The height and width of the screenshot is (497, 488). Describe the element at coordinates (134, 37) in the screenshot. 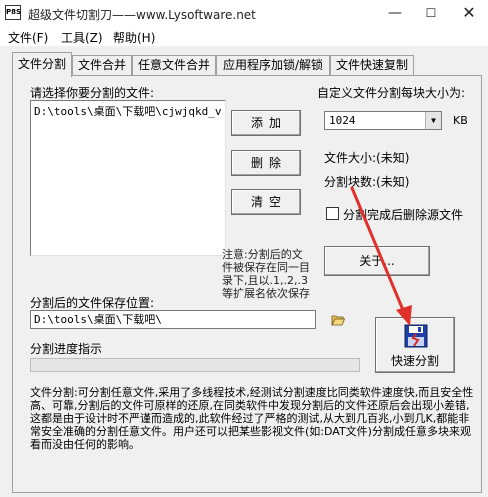

I see `menu-help: 帮助(H)` at that location.